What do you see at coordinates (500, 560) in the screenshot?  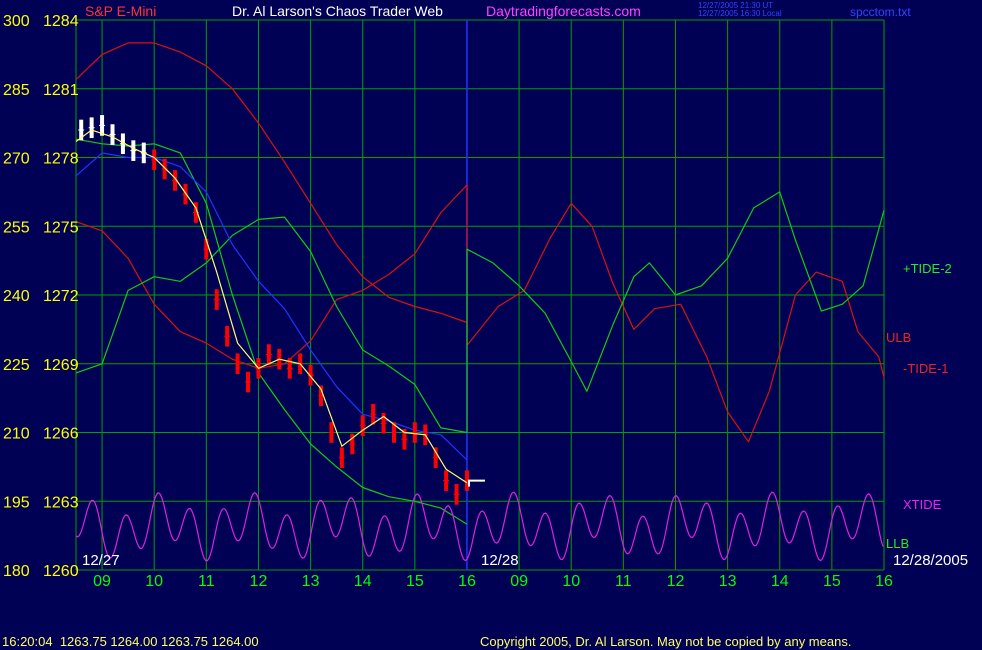 I see `date-label-mid: 12/28` at bounding box center [500, 560].